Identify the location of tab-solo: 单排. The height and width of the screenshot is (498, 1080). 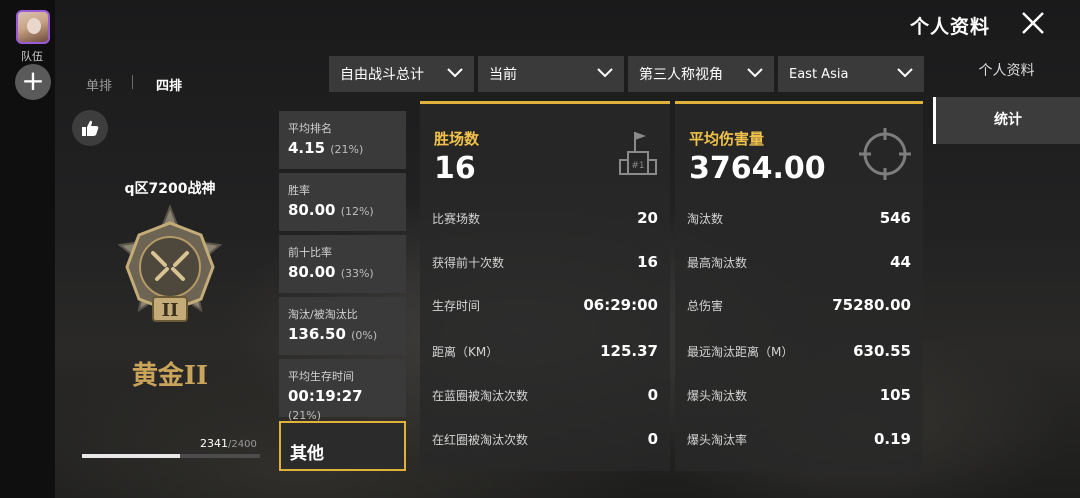
(99, 84).